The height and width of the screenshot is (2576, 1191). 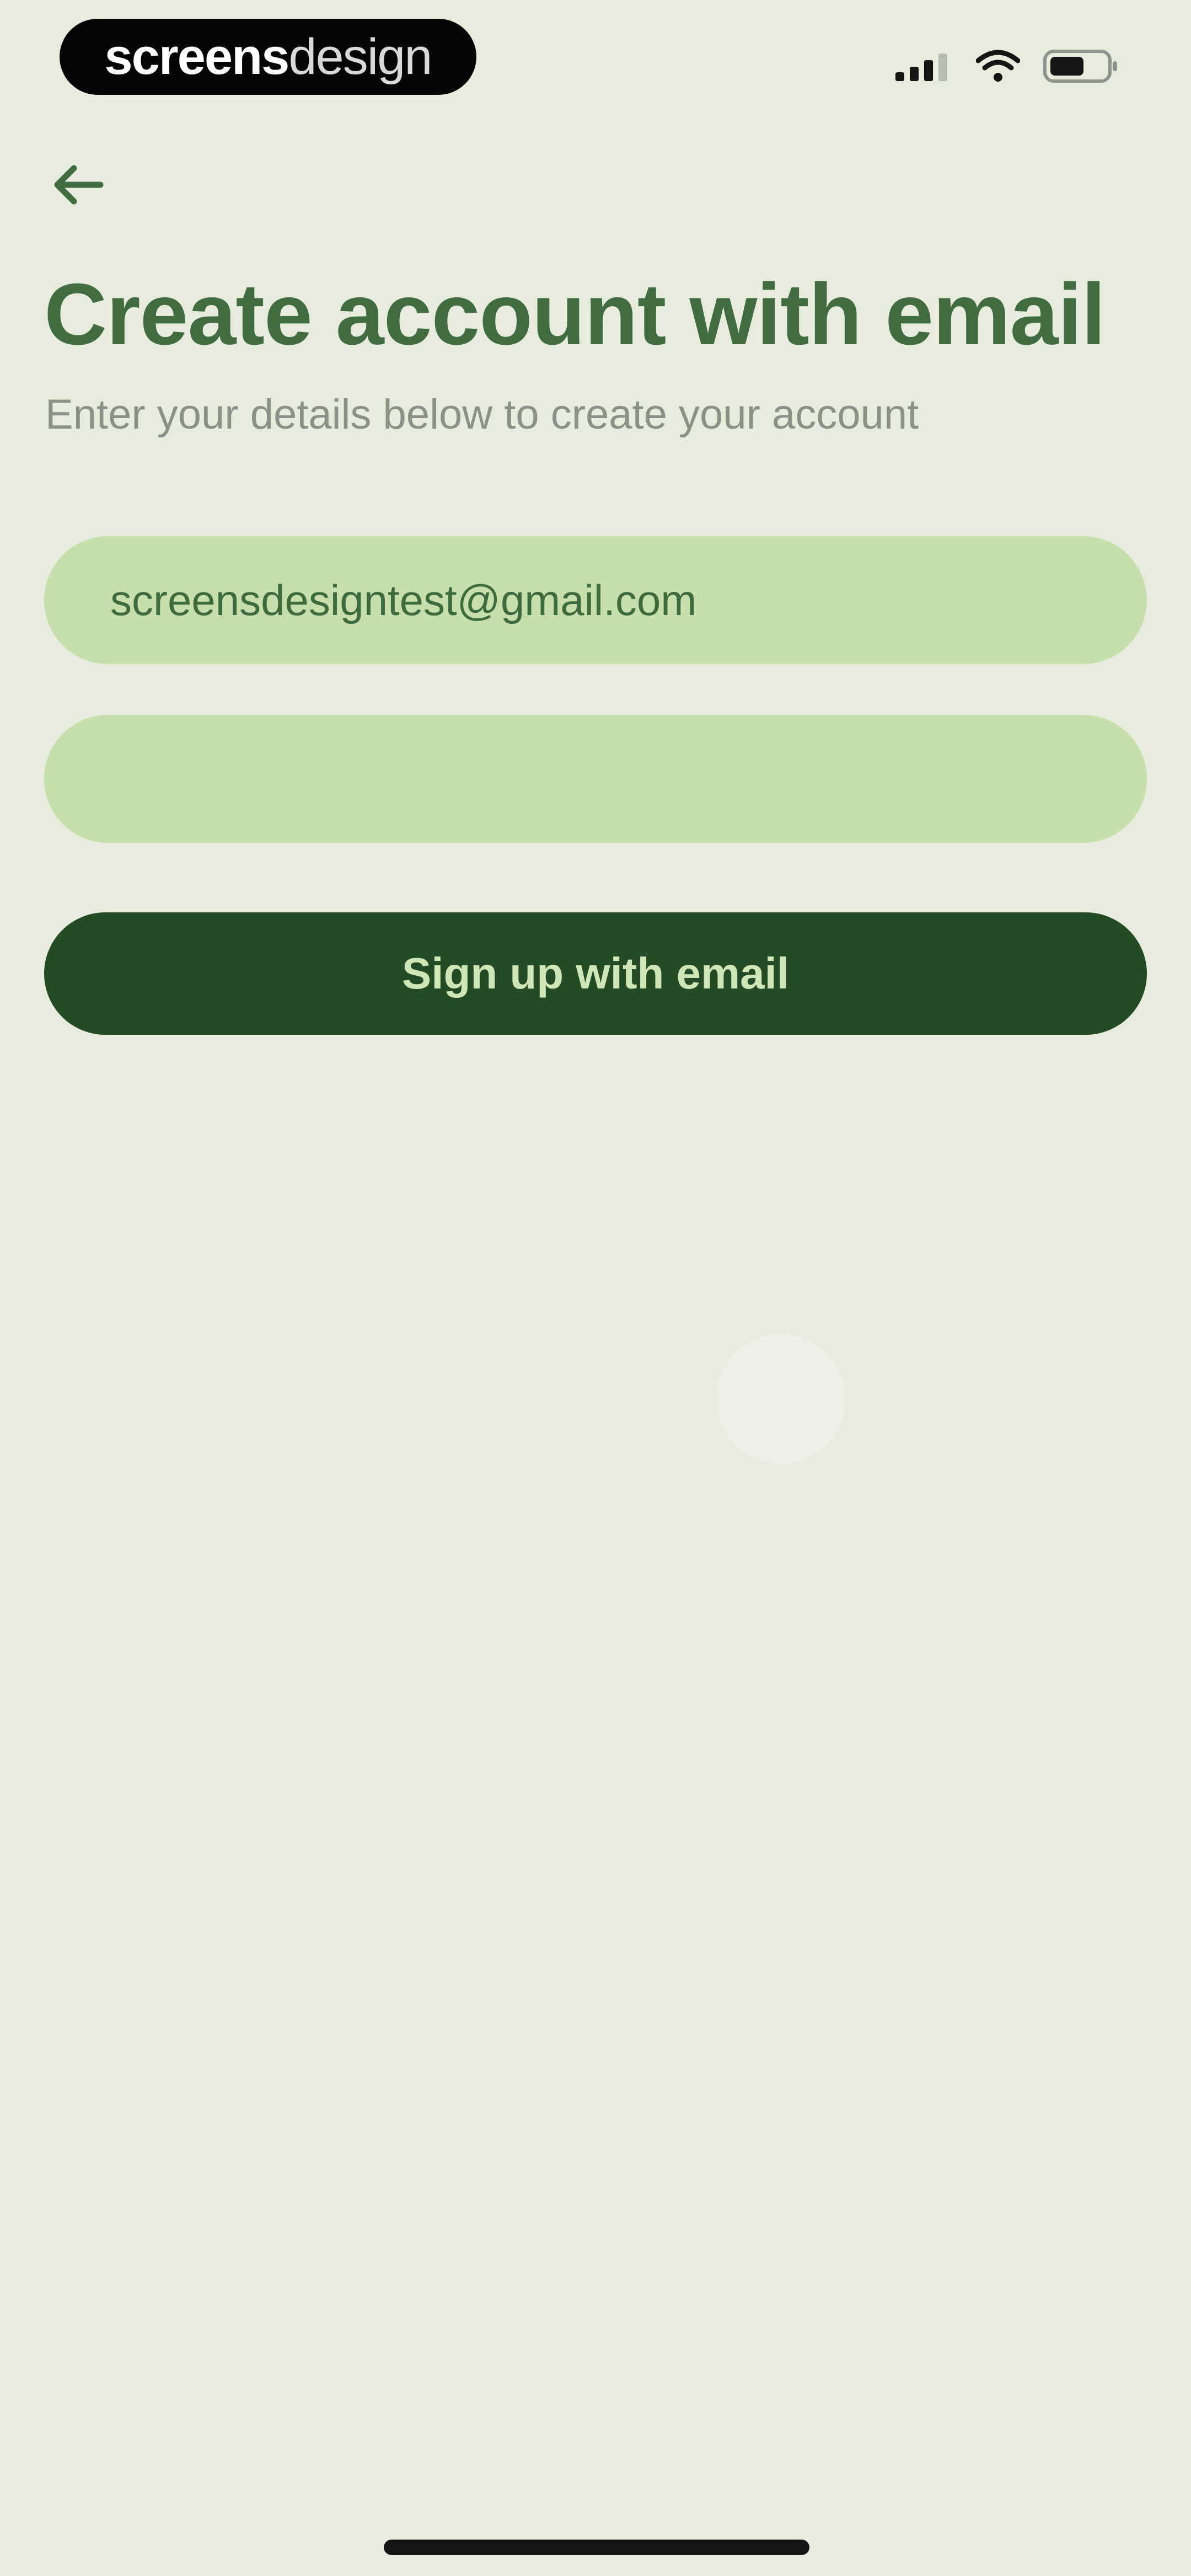 What do you see at coordinates (575, 314) in the screenshot?
I see `page-title: Create account with email` at bounding box center [575, 314].